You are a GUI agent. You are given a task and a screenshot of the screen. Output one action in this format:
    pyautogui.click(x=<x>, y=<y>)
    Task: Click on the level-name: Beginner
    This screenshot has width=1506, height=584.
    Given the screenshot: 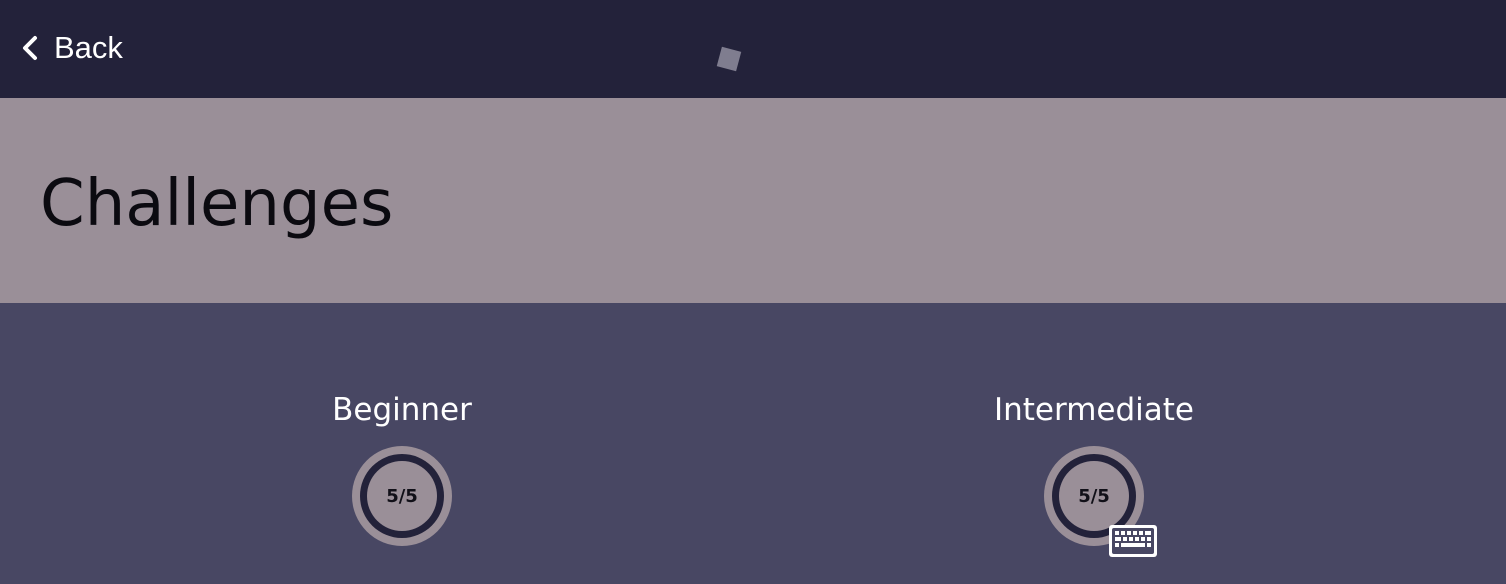 What is the action you would take?
    pyautogui.click(x=402, y=410)
    